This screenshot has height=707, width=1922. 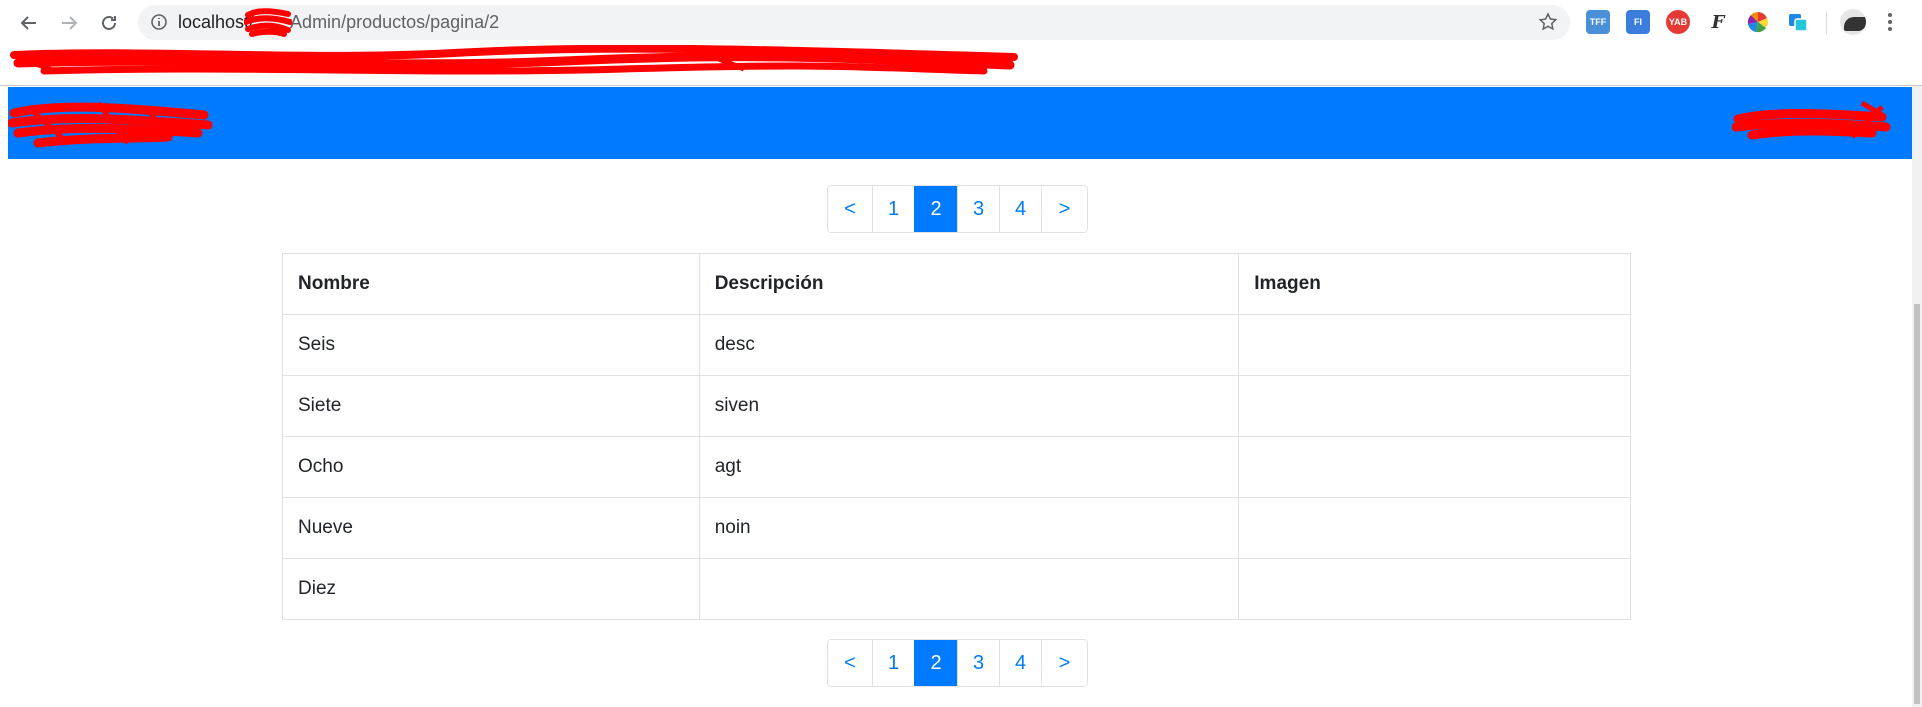 What do you see at coordinates (491, 467) in the screenshot?
I see `cell-nombre: Ocho` at bounding box center [491, 467].